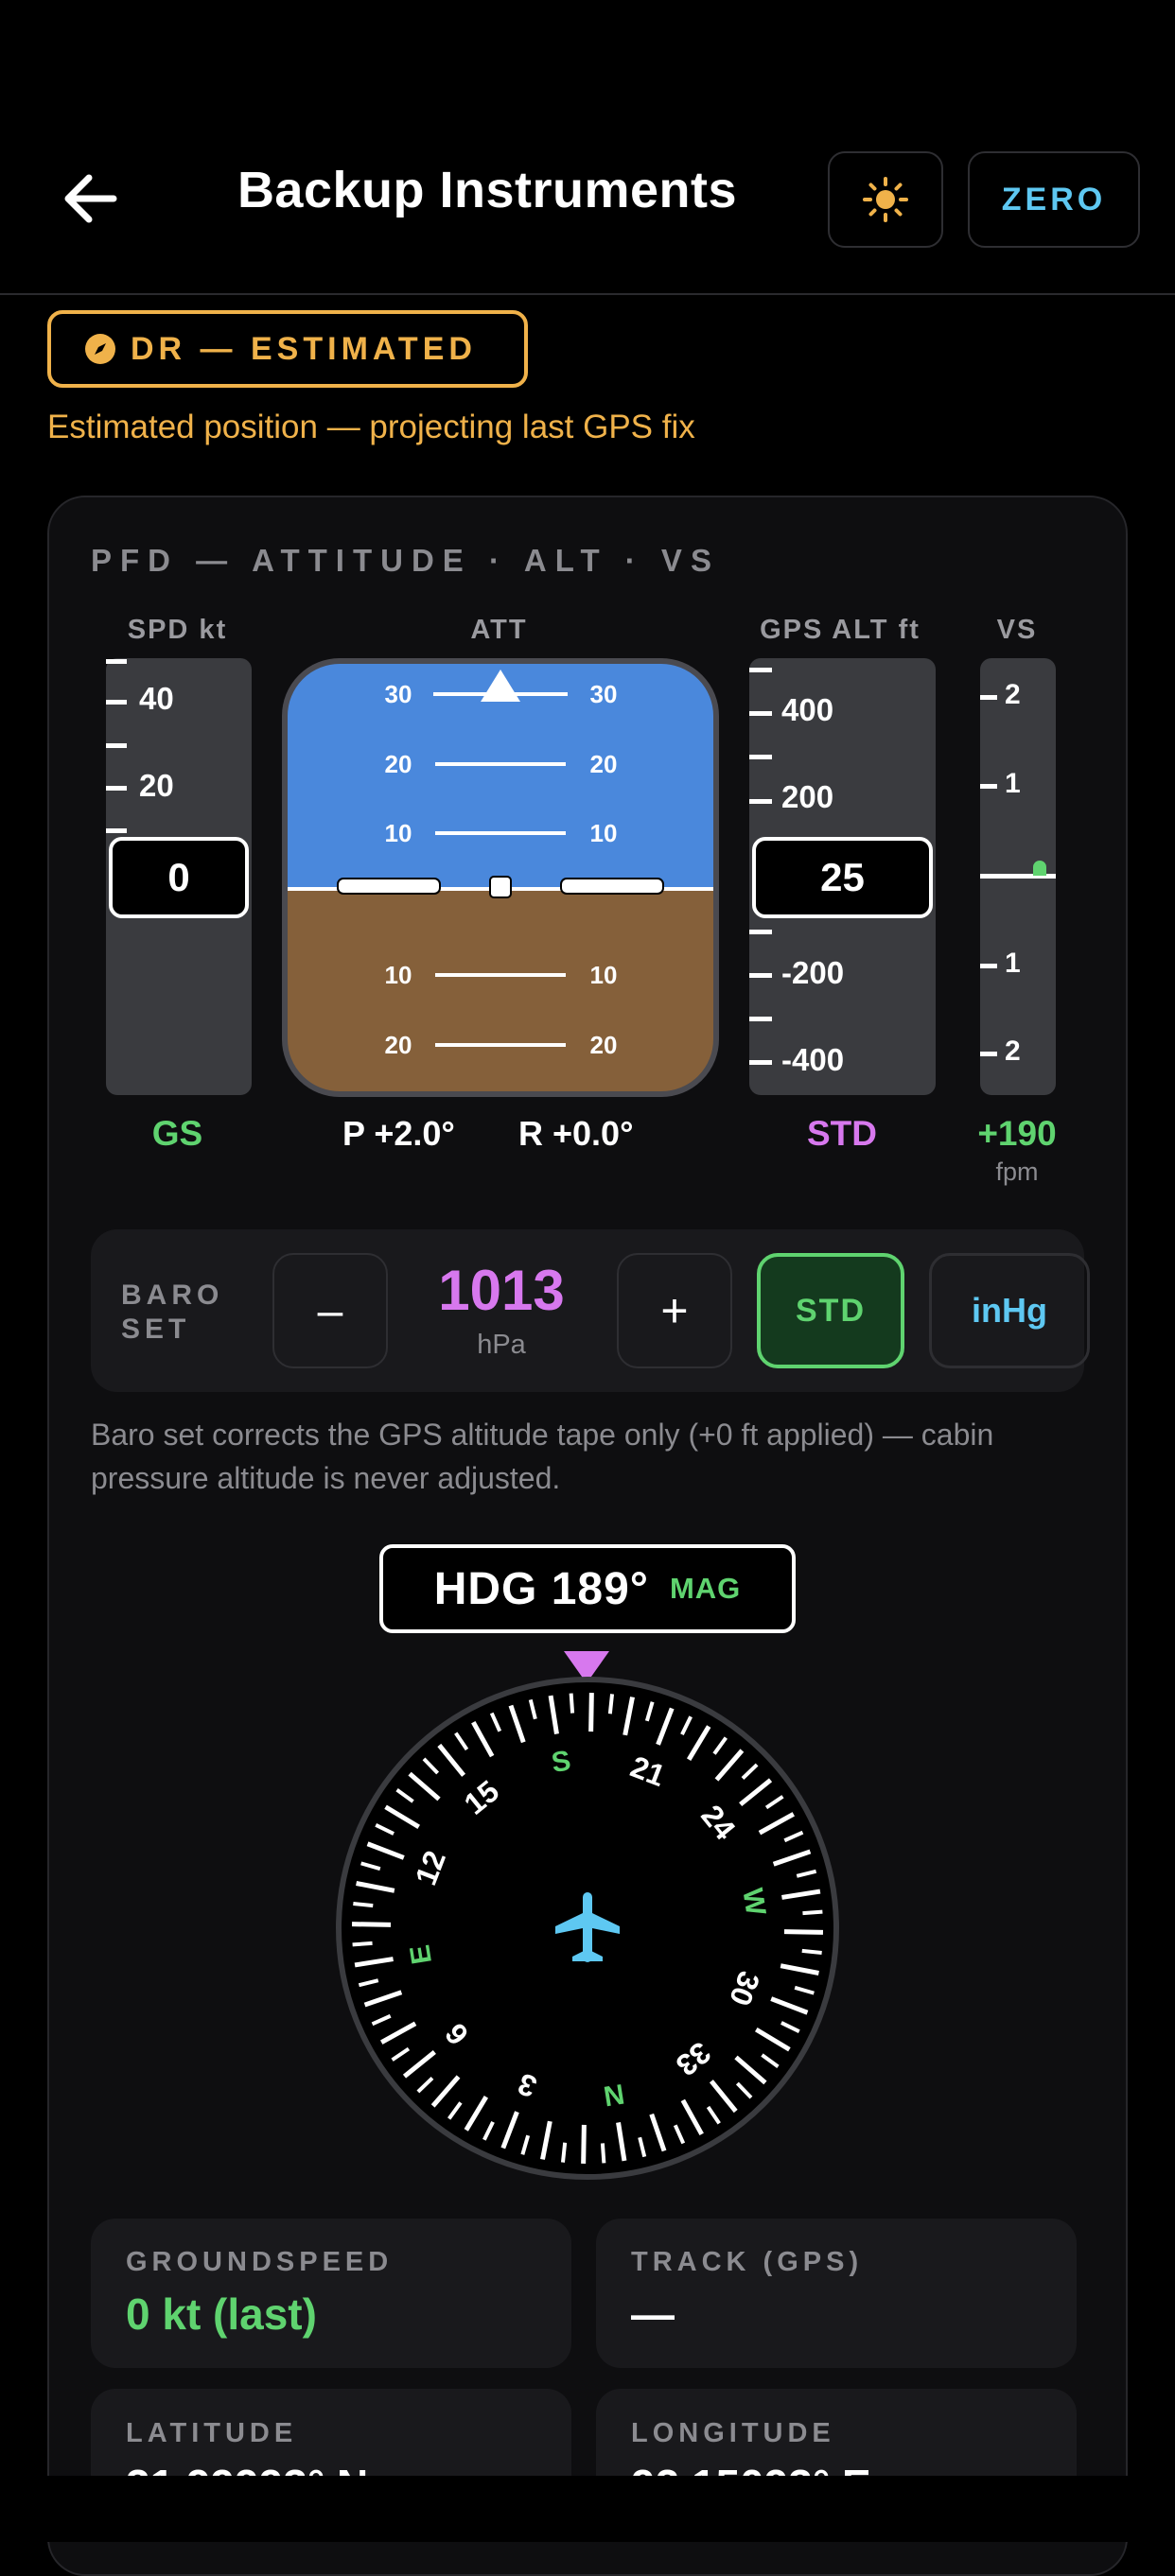 The height and width of the screenshot is (2576, 1175). I want to click on baro-inhg-label: inHg, so click(1009, 1310).